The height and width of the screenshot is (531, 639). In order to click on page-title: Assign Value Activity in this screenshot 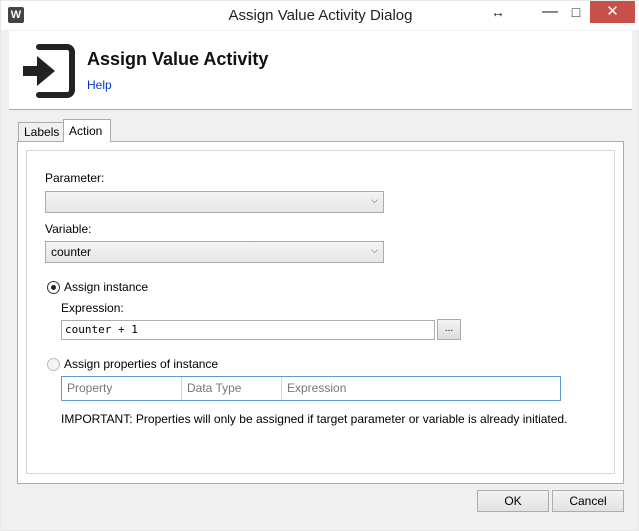, I will do `click(178, 59)`.